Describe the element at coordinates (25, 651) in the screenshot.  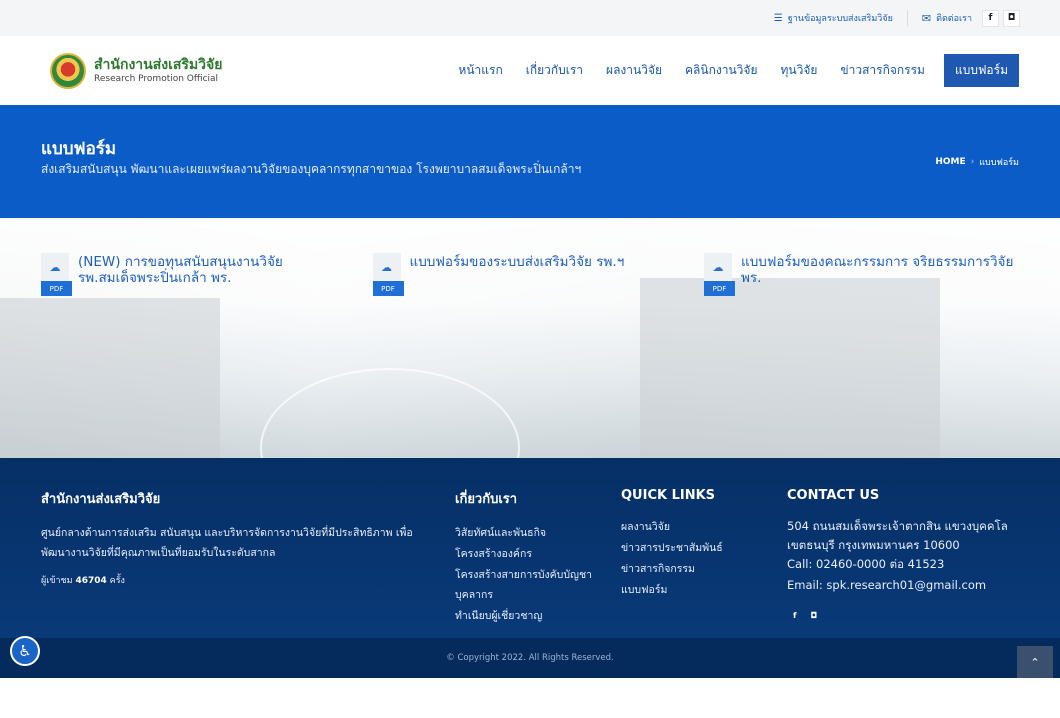
I see `accessibility-icon: ♿` at that location.